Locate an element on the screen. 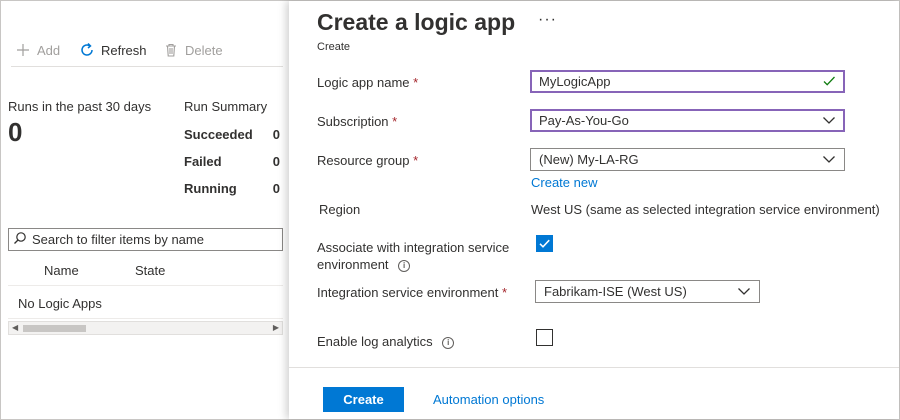 The height and width of the screenshot is (420, 900). more-icon: ··· is located at coordinates (547, 20).